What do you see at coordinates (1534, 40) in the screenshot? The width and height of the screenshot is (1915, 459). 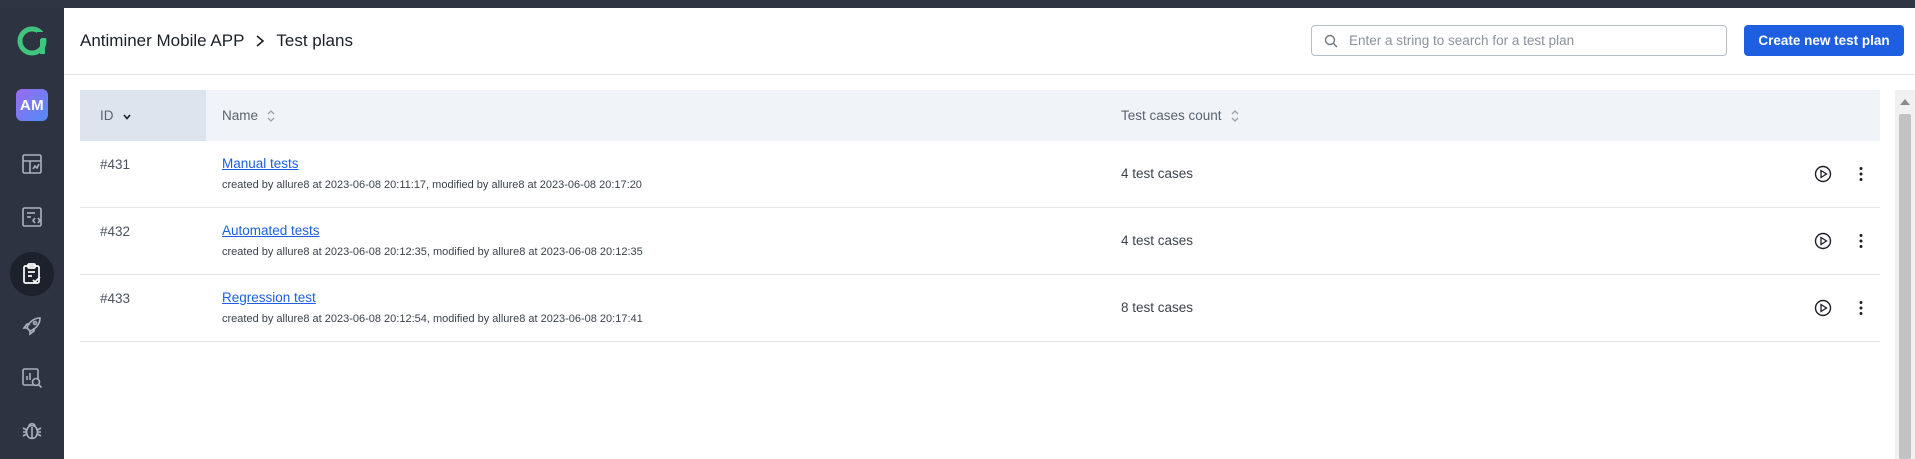 I see `search-input` at bounding box center [1534, 40].